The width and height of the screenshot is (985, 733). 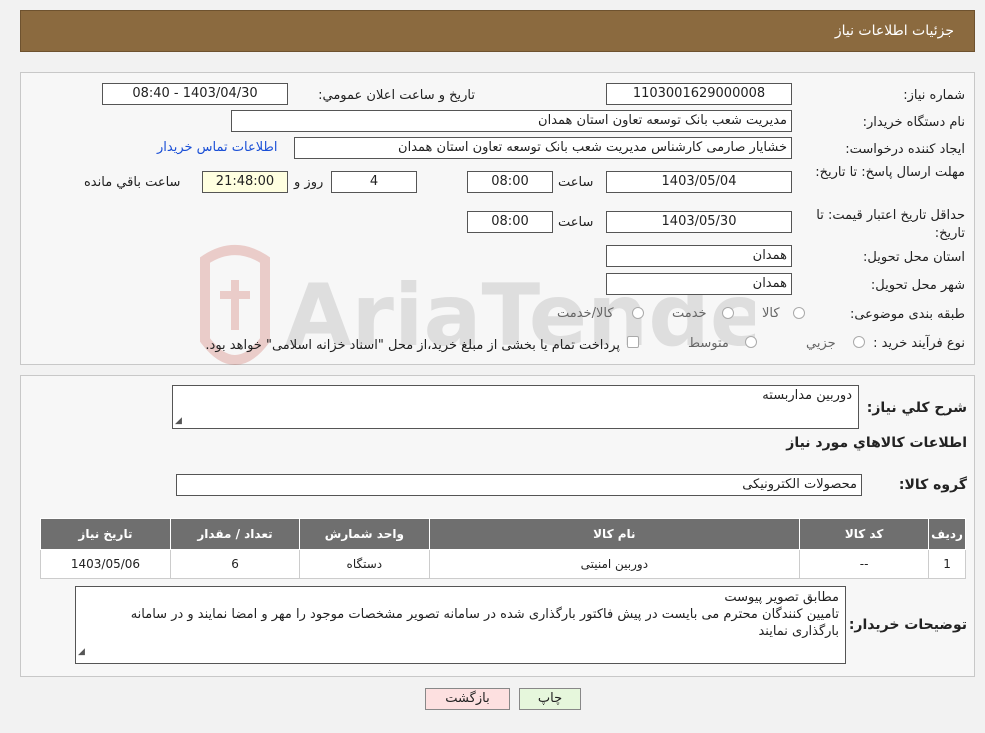 I want to click on general-desc-label: شرح کلي نیاز:, so click(x=916, y=408).